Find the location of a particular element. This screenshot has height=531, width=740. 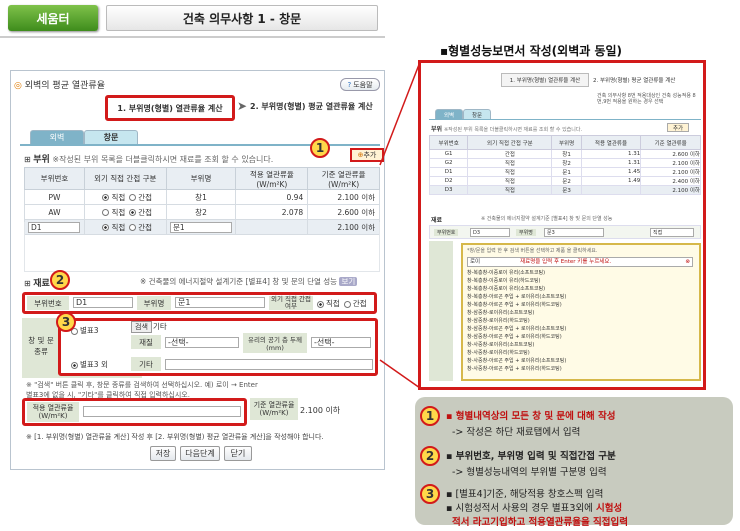

other-text: 기타 is located at coordinates (160, 326).